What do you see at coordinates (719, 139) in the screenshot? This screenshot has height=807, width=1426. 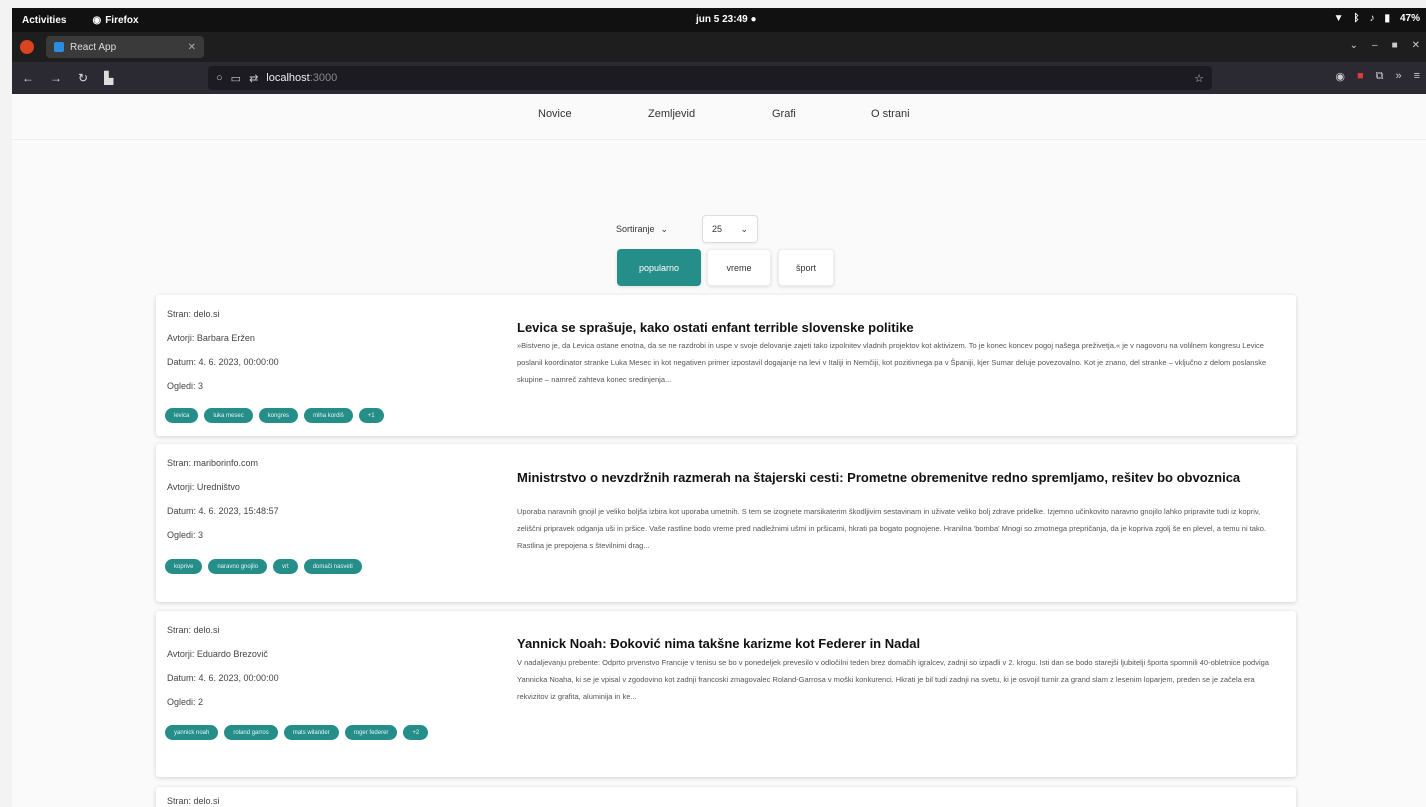 I see `nav-divider` at bounding box center [719, 139].